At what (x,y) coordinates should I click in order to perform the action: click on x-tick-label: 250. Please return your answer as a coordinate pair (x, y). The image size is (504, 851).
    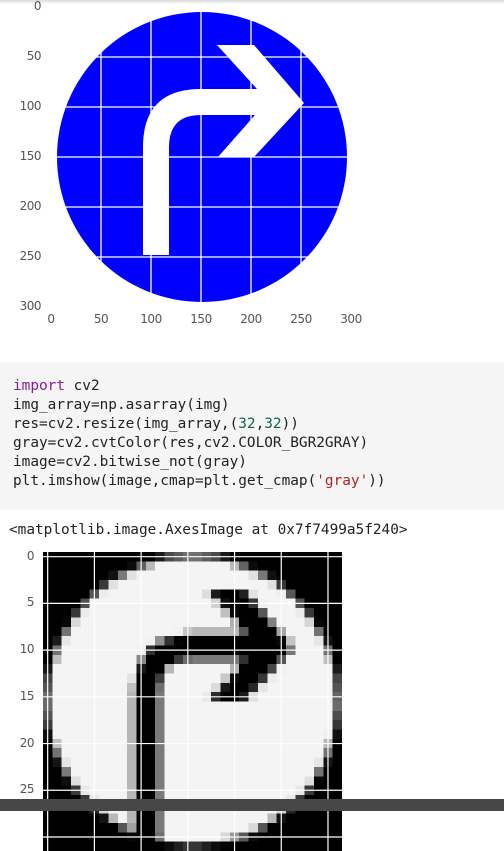
    Looking at the image, I should click on (301, 319).